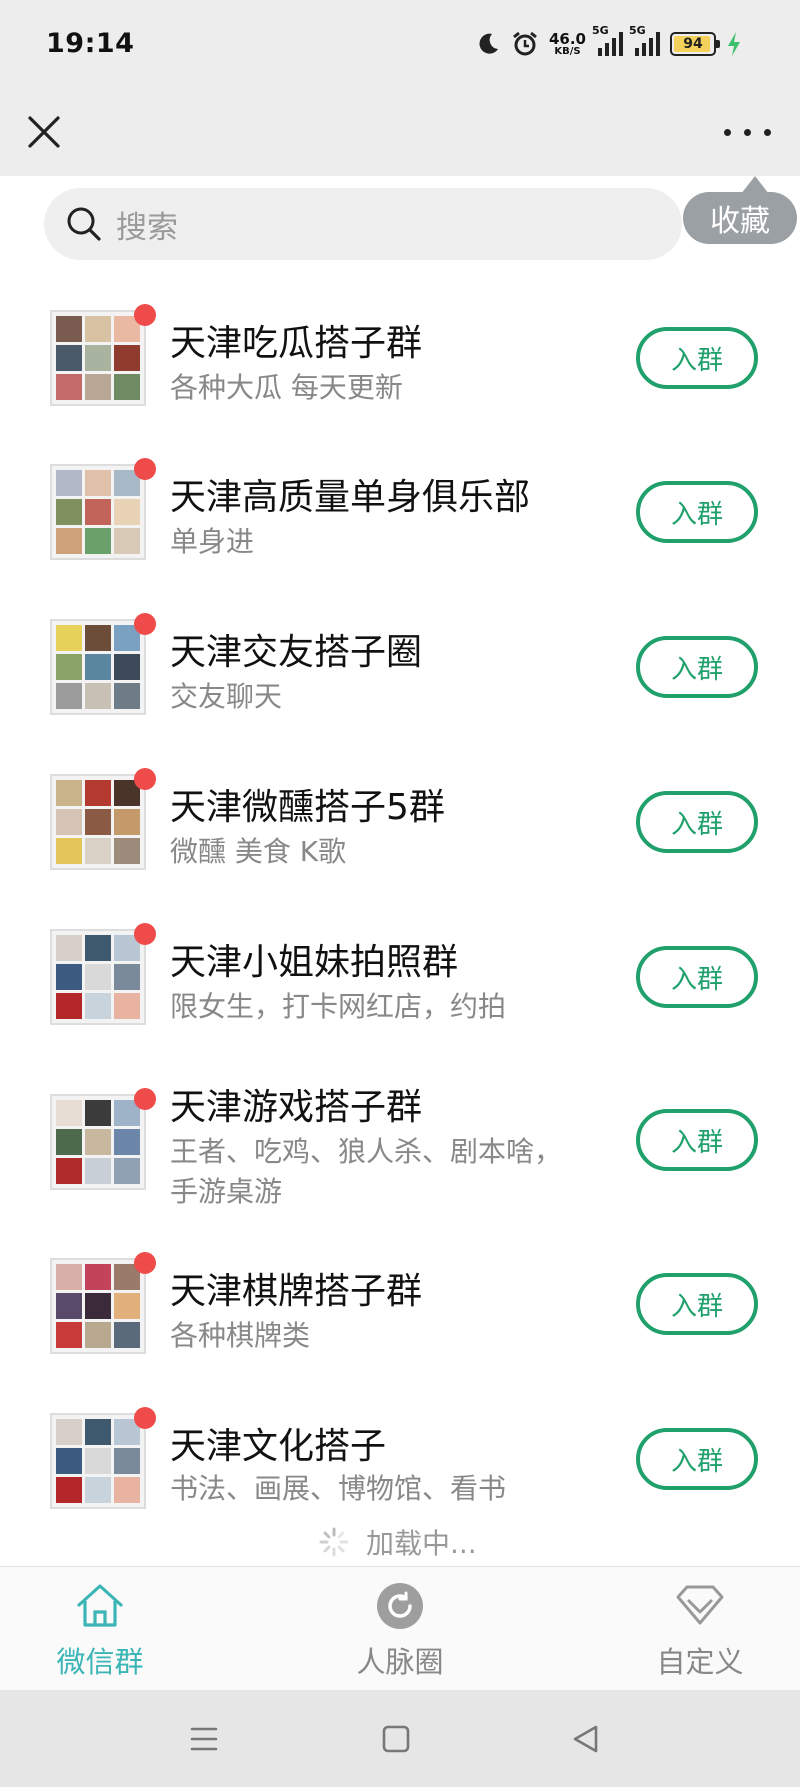 Image resolution: width=800 pixels, height=1787 pixels. What do you see at coordinates (212, 541) in the screenshot?
I see `group-description: 单身进` at bounding box center [212, 541].